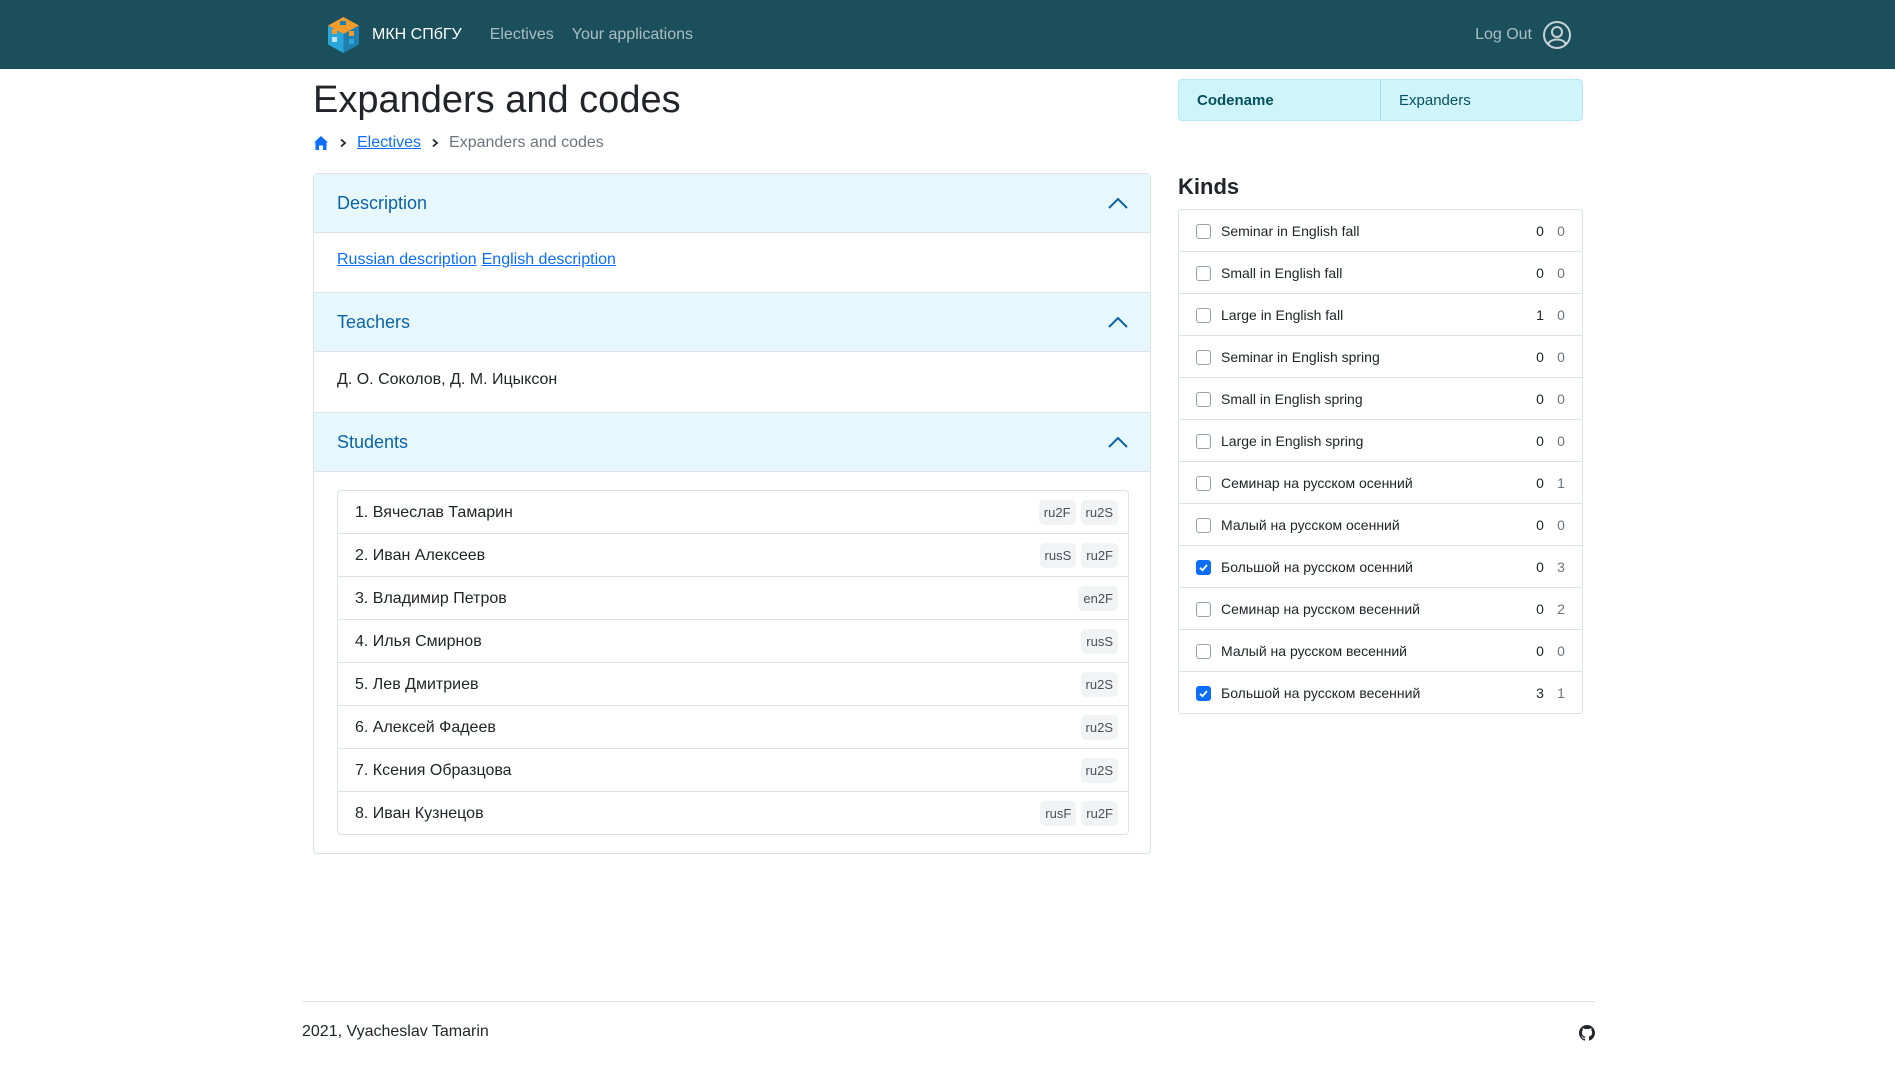  What do you see at coordinates (1279, 100) in the screenshot?
I see `tab-codename: Codename` at bounding box center [1279, 100].